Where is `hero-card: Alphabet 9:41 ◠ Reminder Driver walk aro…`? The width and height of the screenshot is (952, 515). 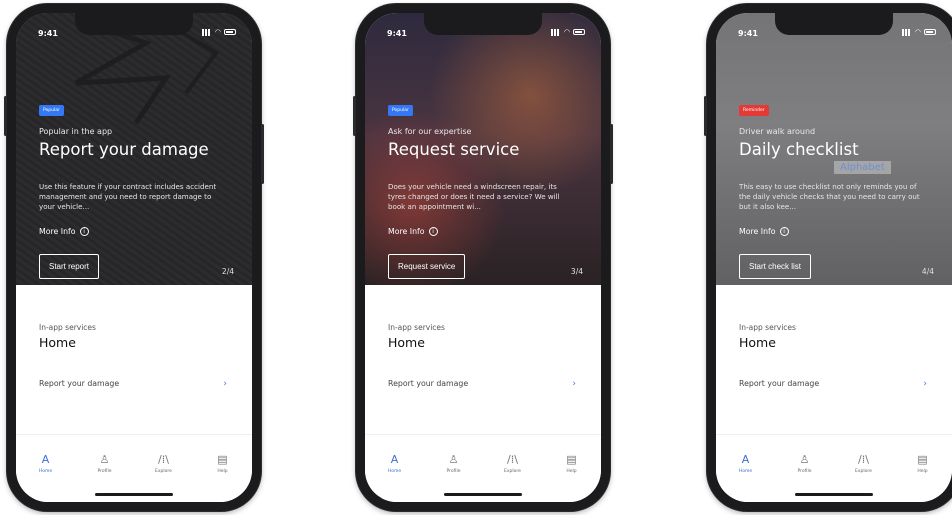
hero-card: Alphabet 9:41 ◠ Reminder Driver walk aro… is located at coordinates (834, 149).